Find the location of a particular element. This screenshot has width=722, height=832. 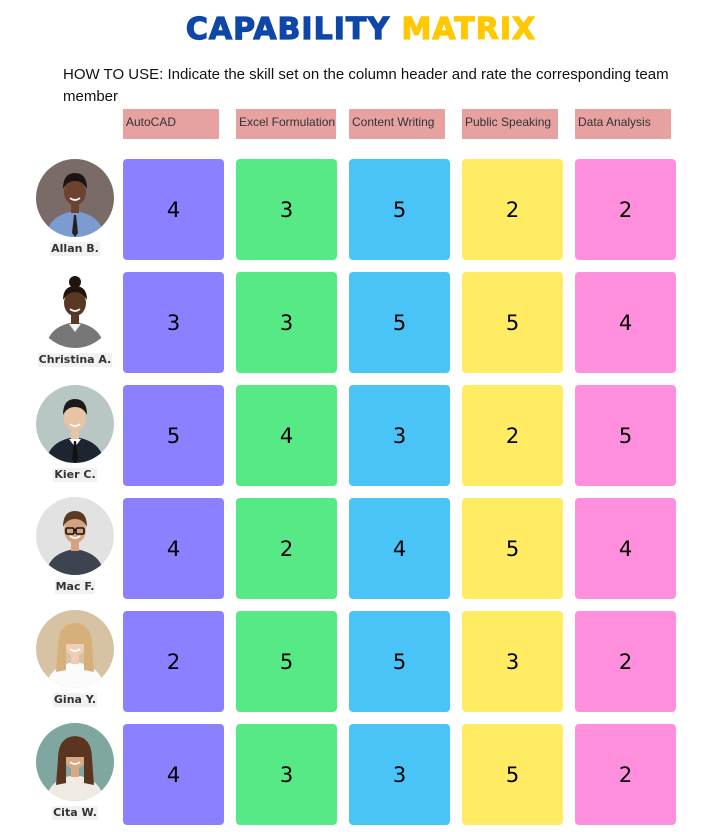

skill-header-public-speaking: Public Speaking is located at coordinates (510, 124).